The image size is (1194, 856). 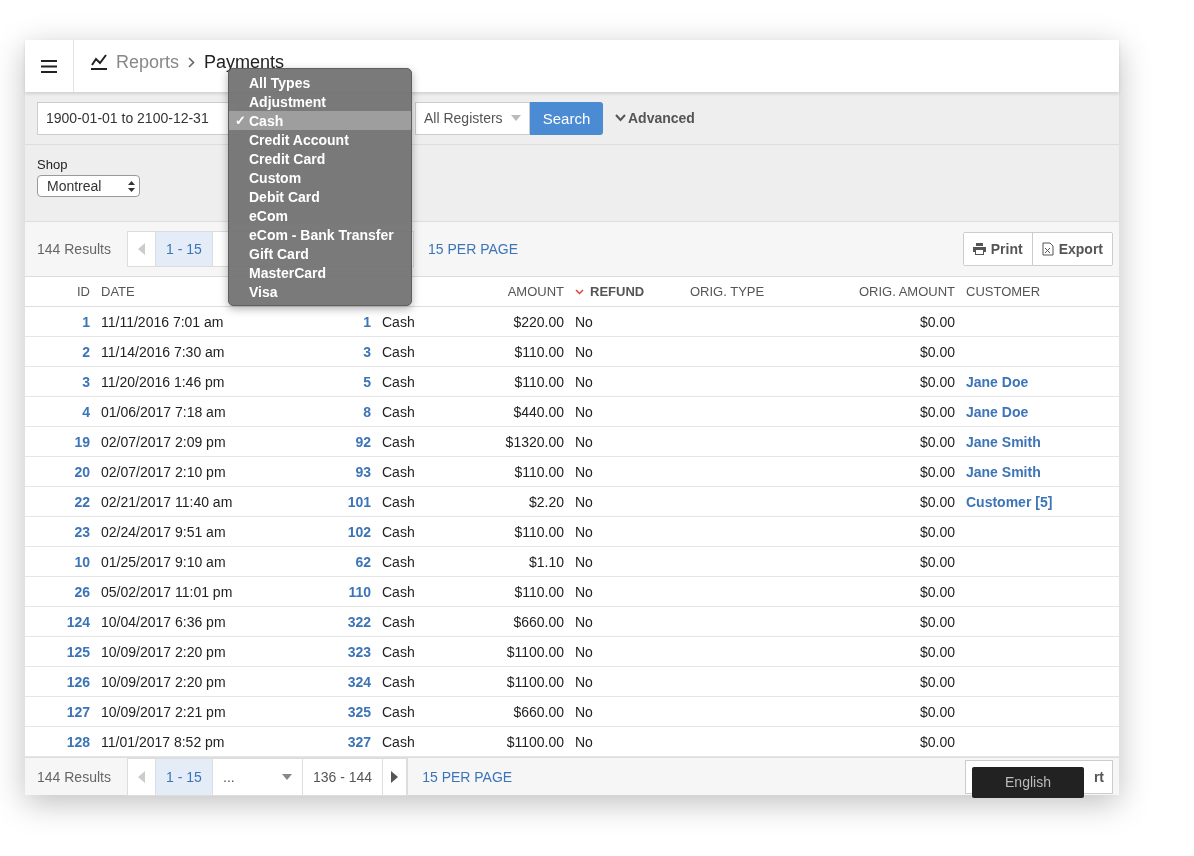 I want to click on column-header: CUSTOMER, so click(x=1003, y=291).